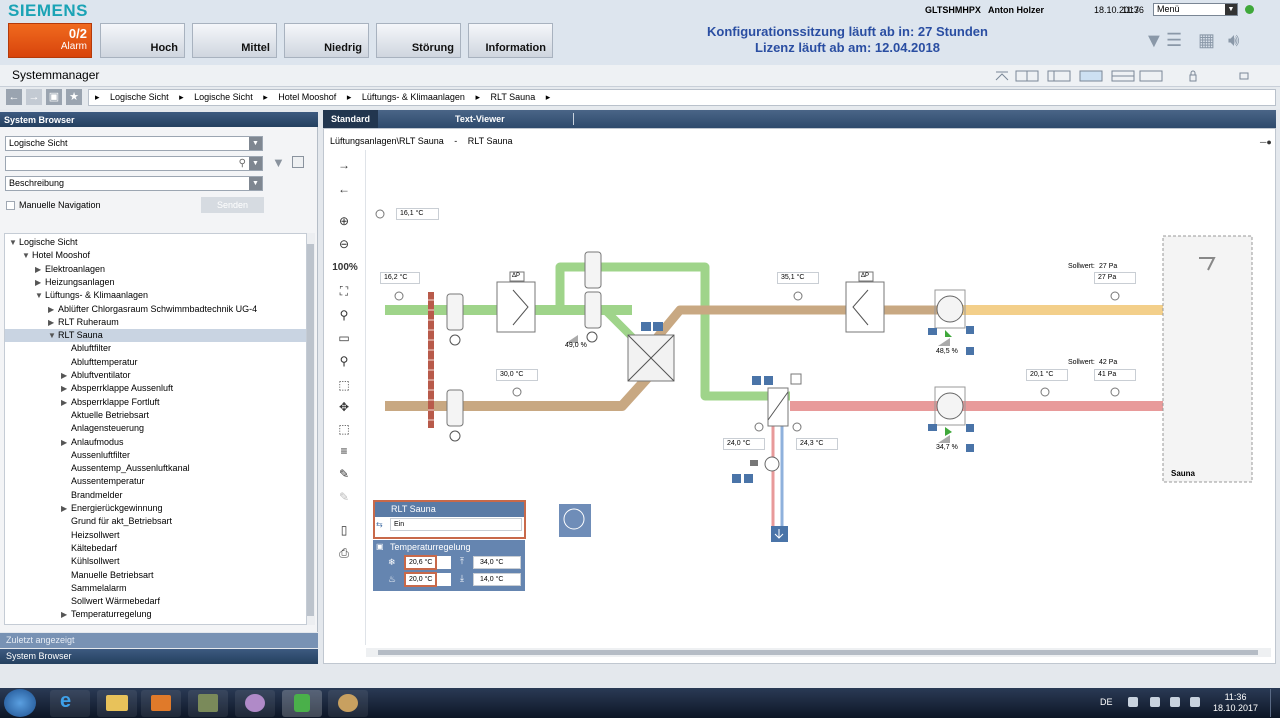  I want to click on home-icon: ▣, so click(54, 97).